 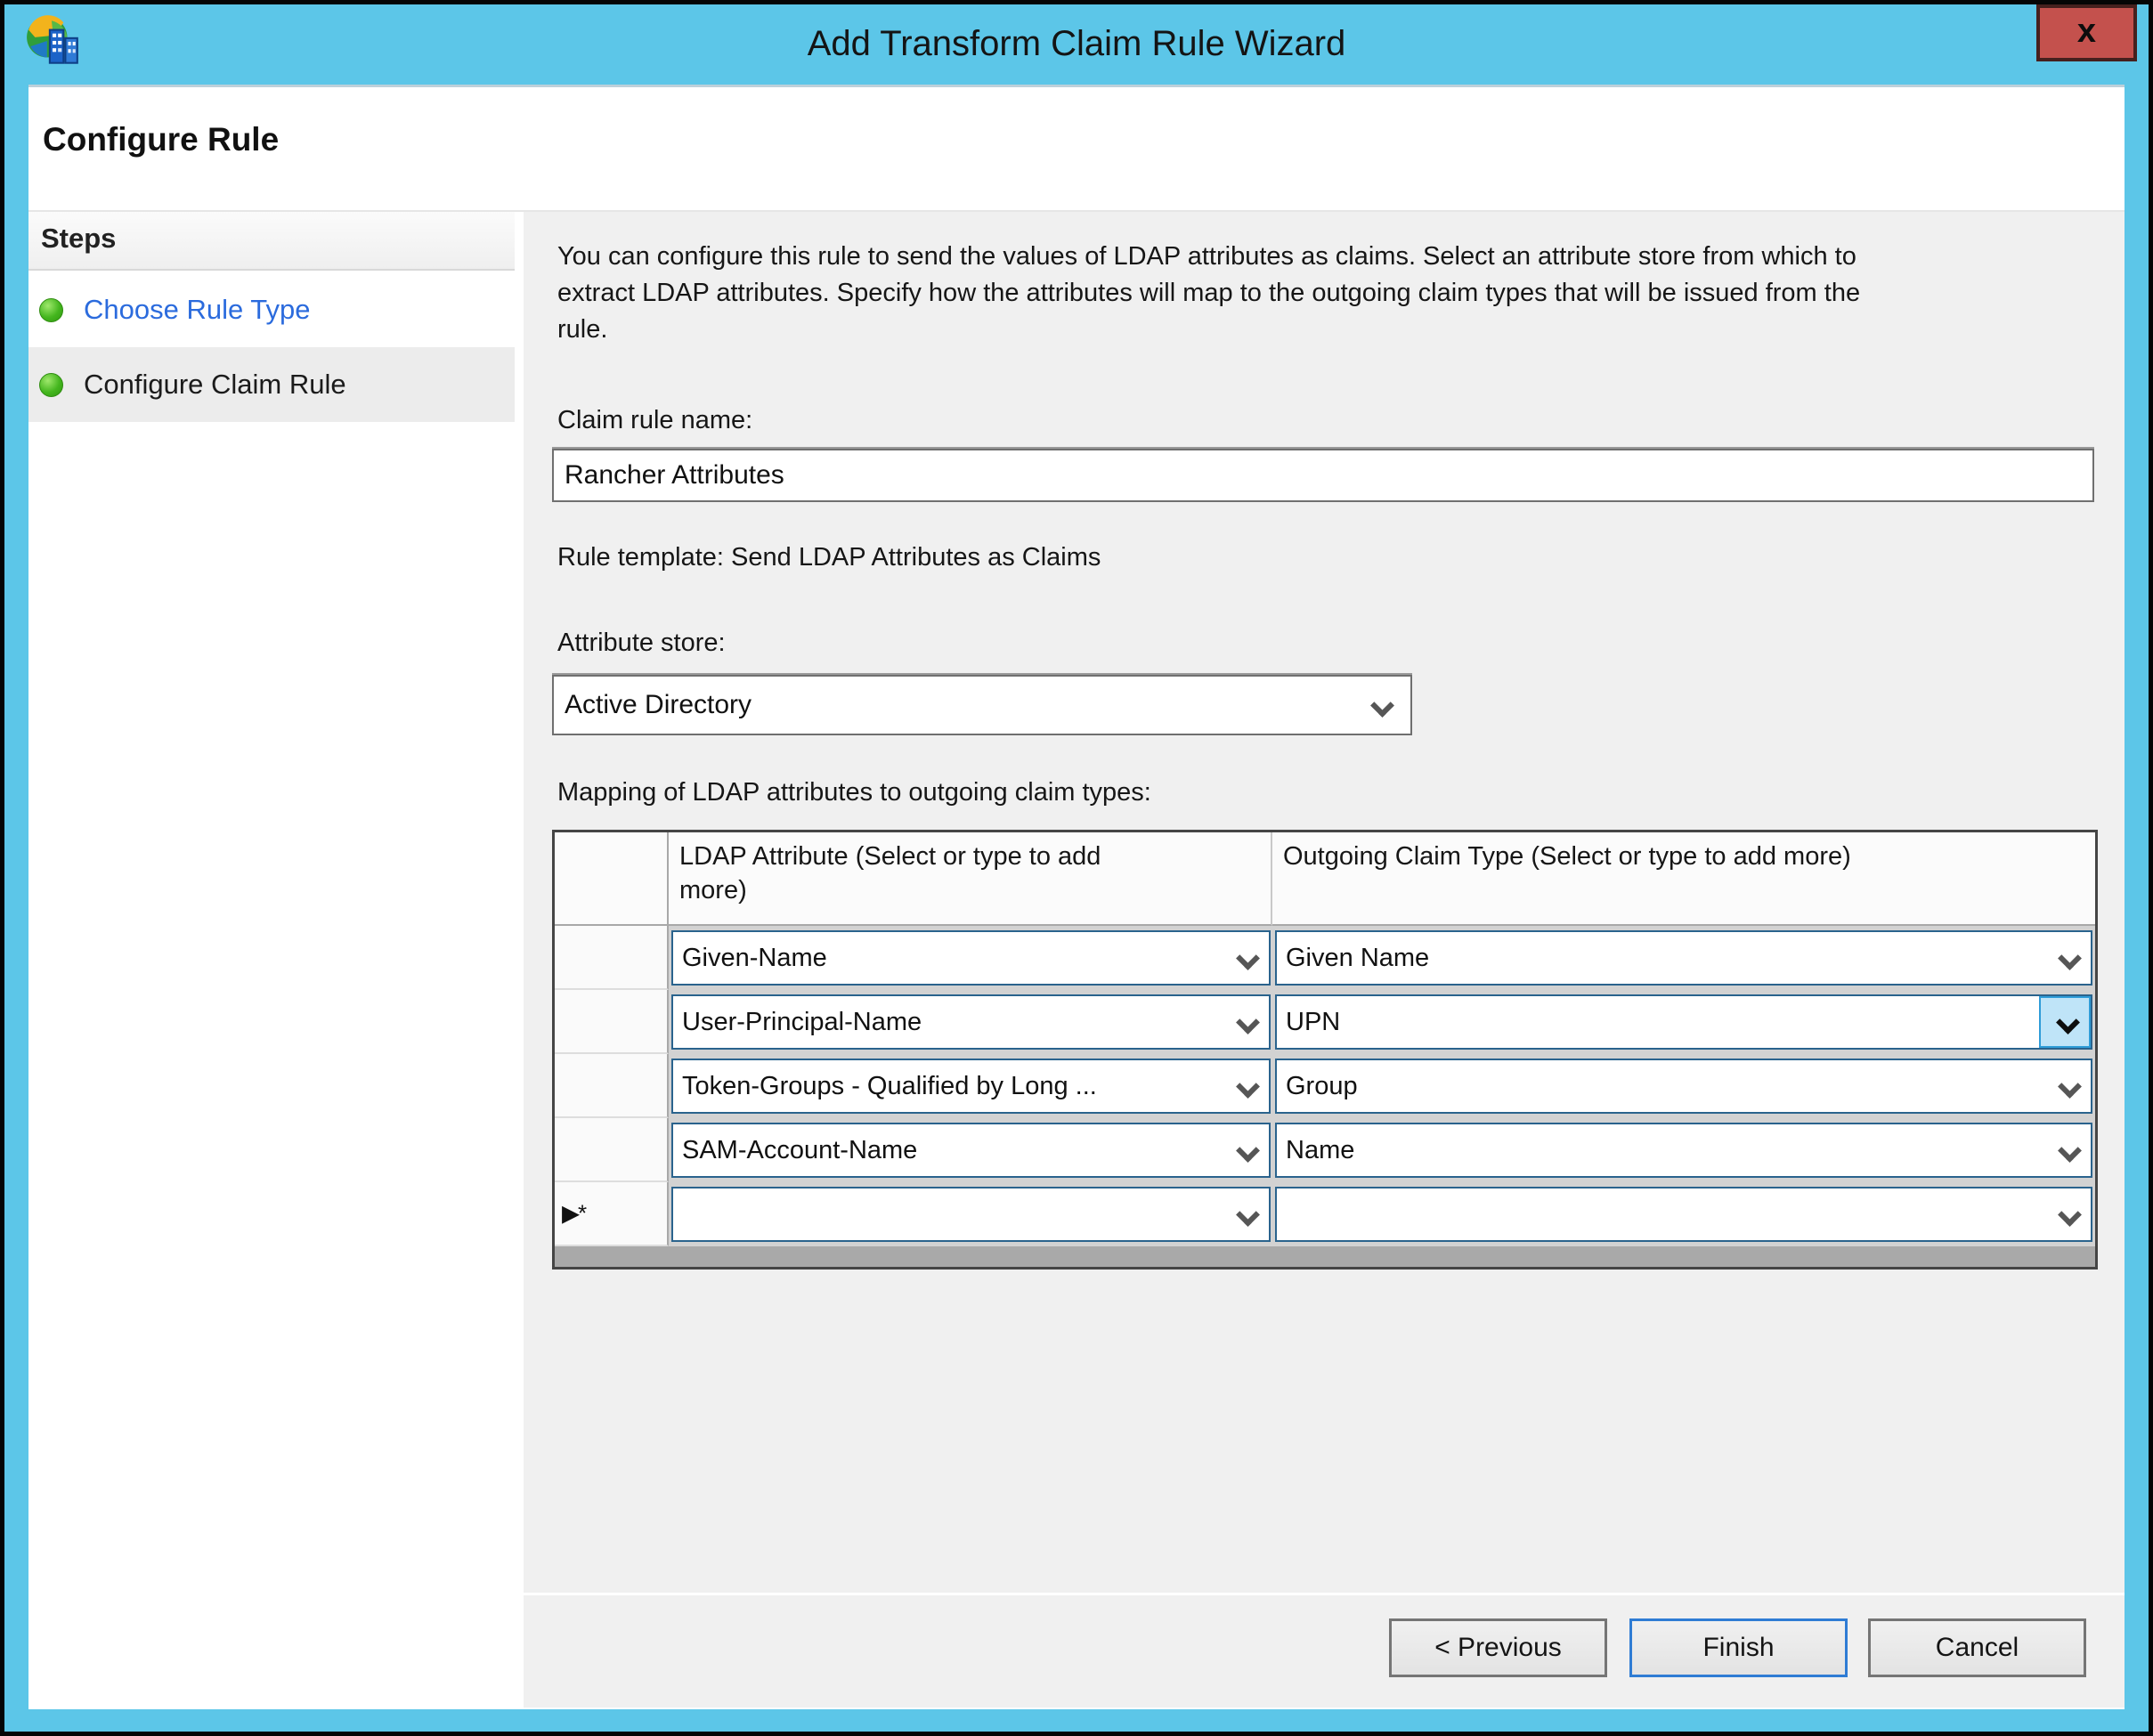 What do you see at coordinates (658, 704) in the screenshot?
I see `attribute-store-value: Active Directory` at bounding box center [658, 704].